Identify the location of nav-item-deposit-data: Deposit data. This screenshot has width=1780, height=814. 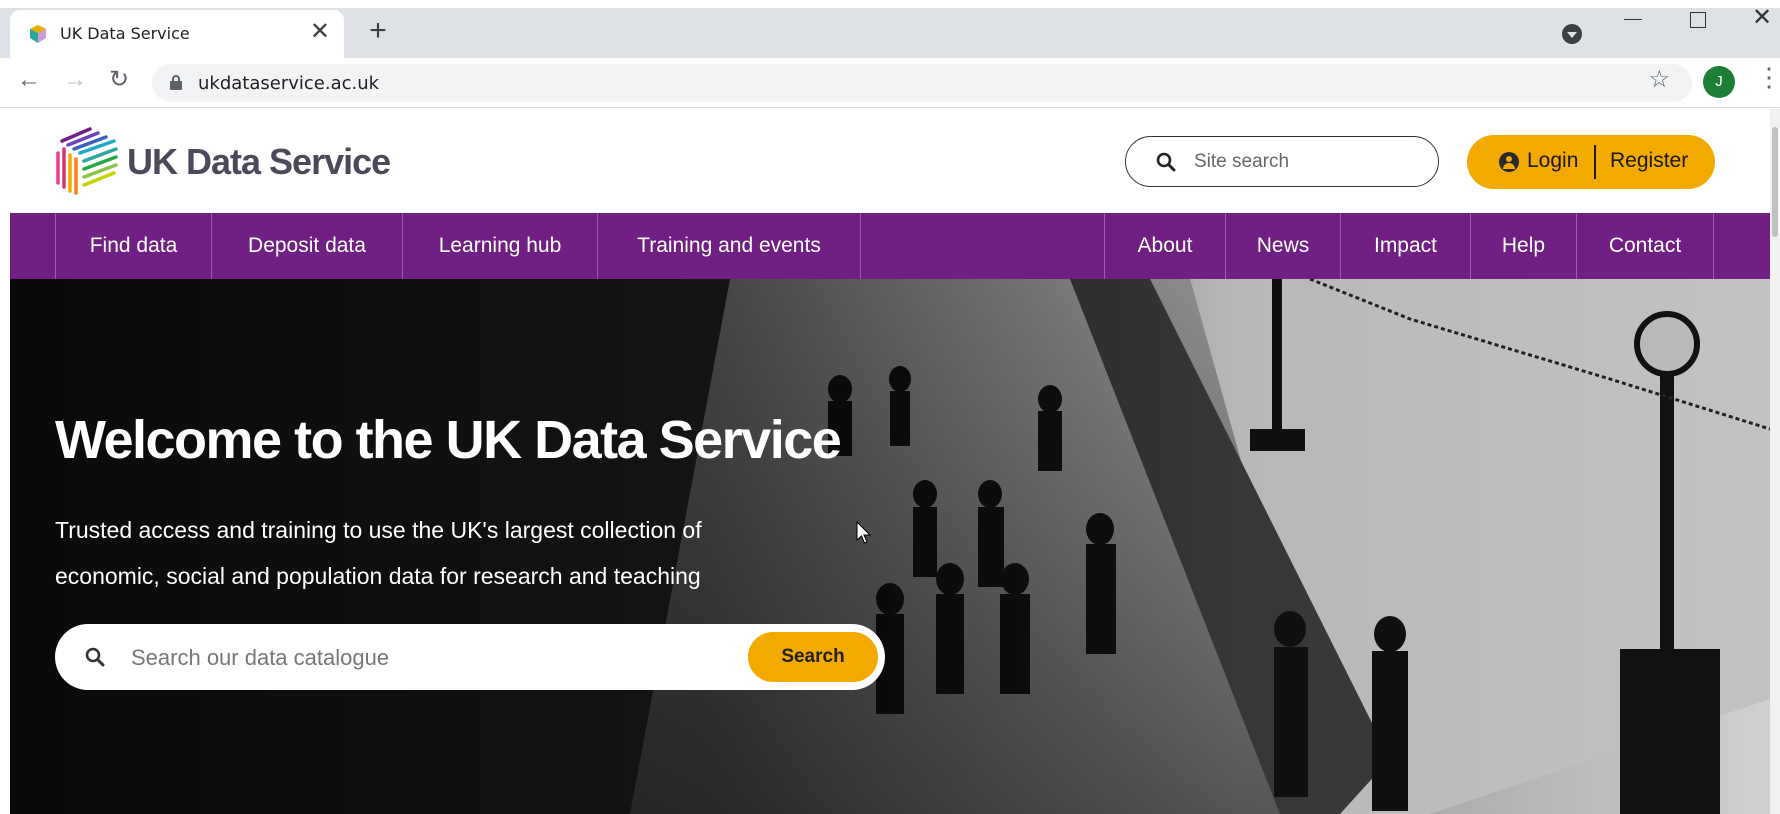
(306, 246).